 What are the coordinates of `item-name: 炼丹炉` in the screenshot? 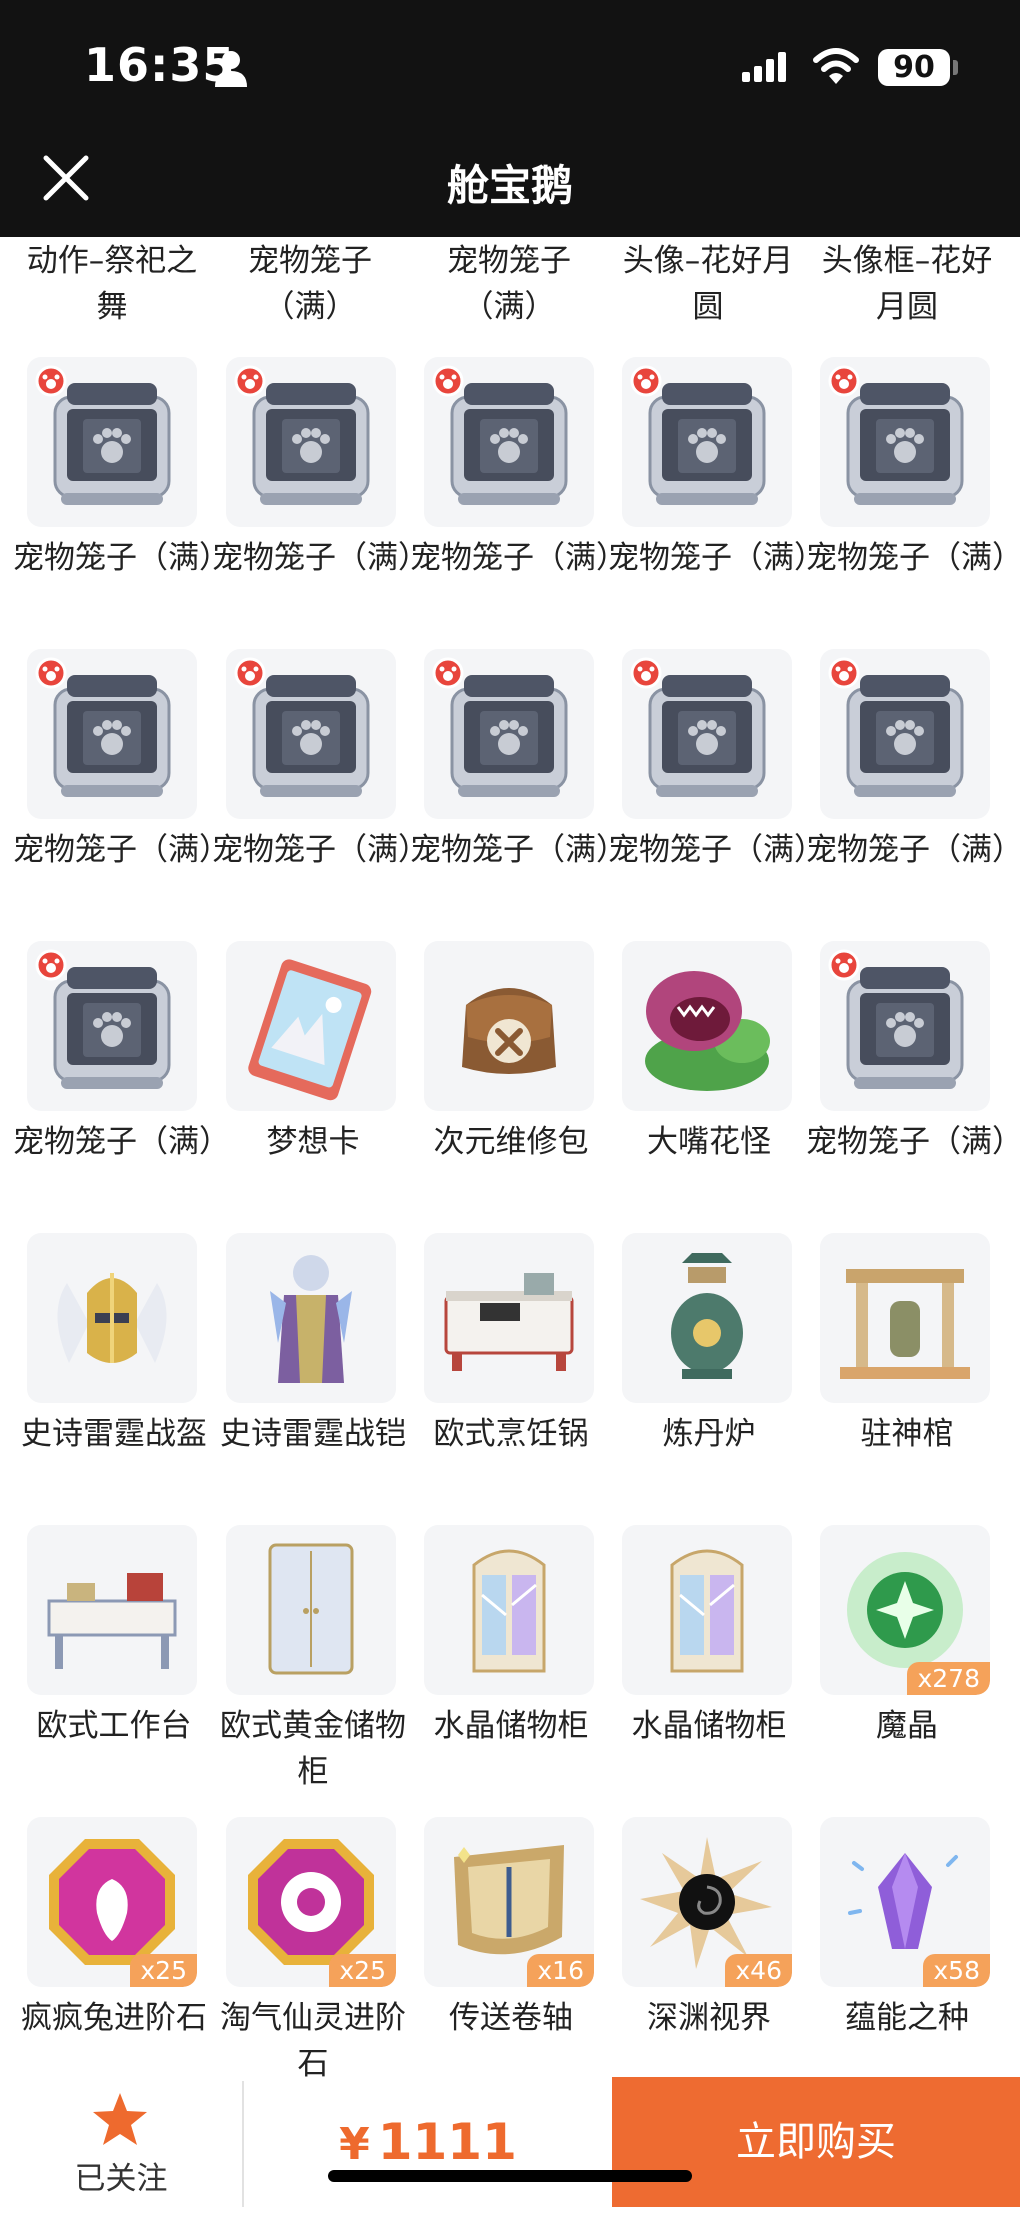 It's located at (709, 1434).